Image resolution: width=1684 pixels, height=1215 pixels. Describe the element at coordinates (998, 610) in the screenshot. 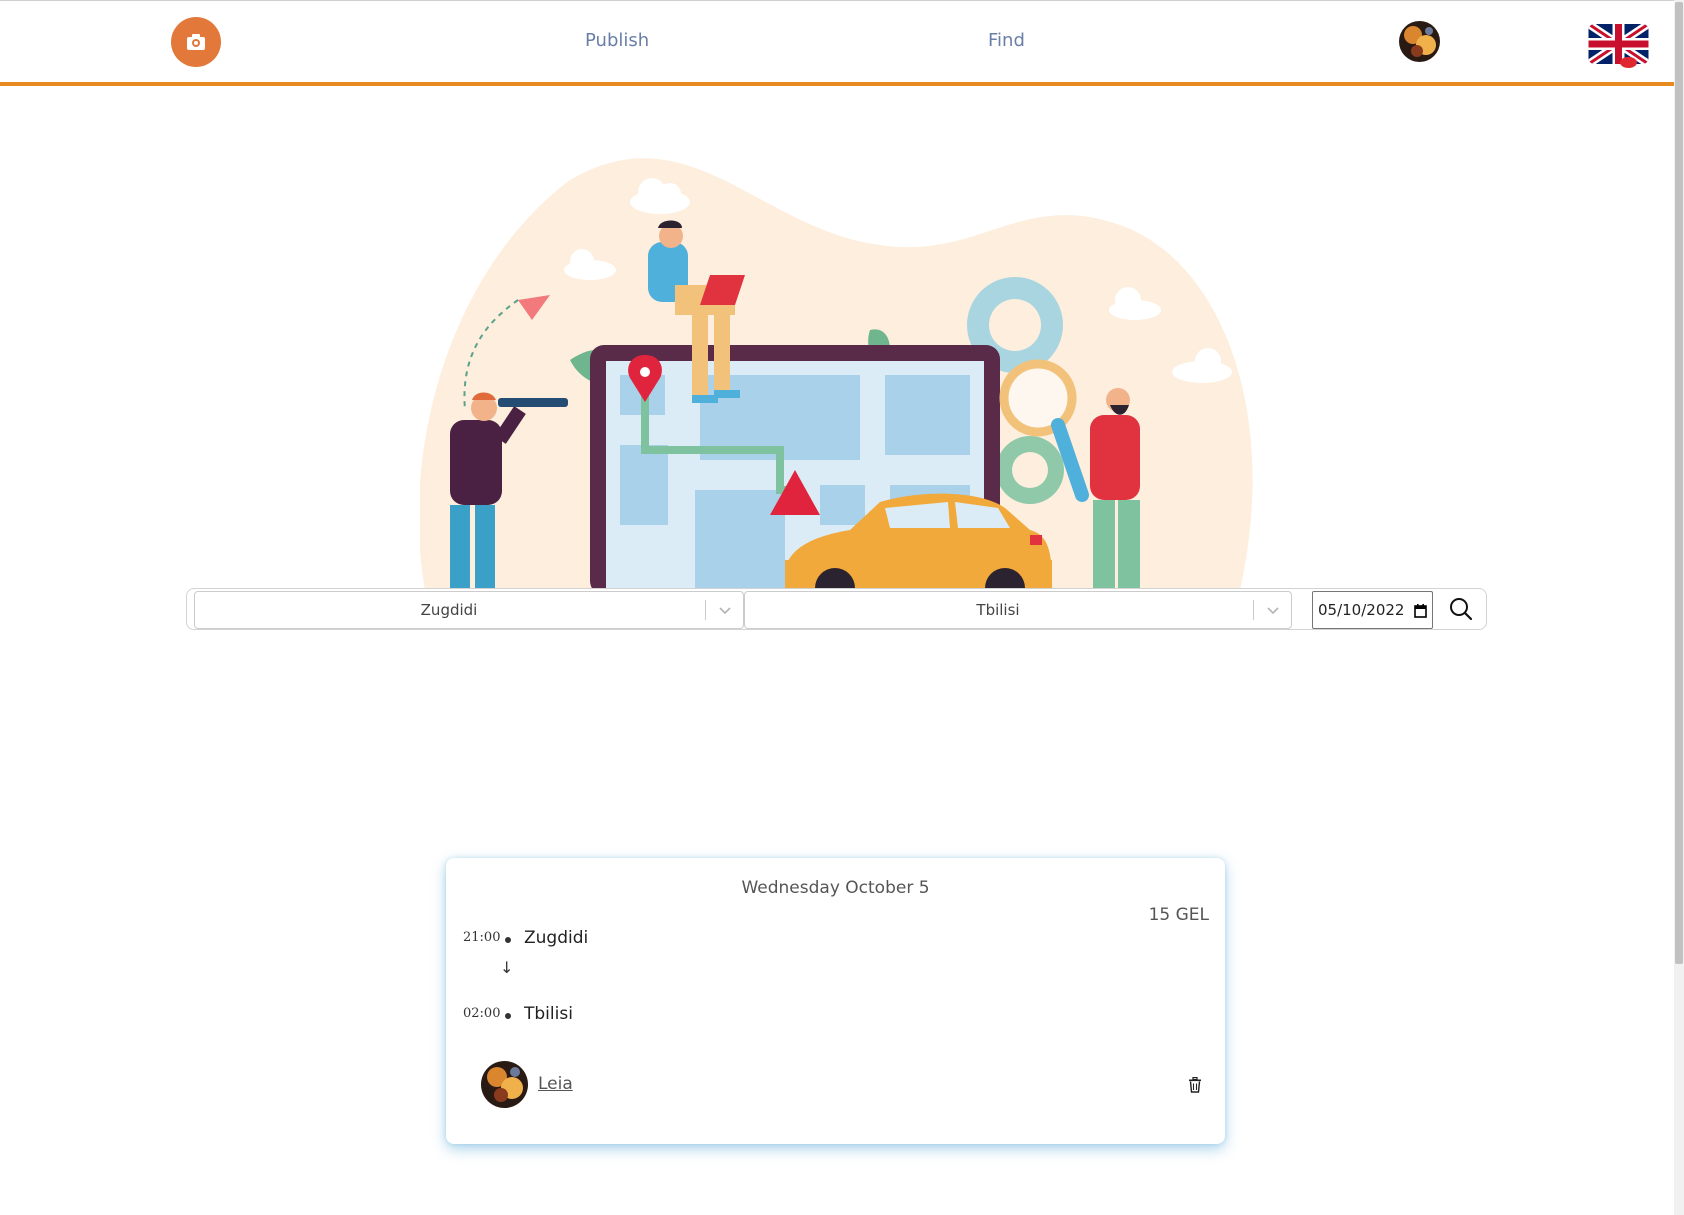

I see `to-city-value: Tbilisi` at that location.